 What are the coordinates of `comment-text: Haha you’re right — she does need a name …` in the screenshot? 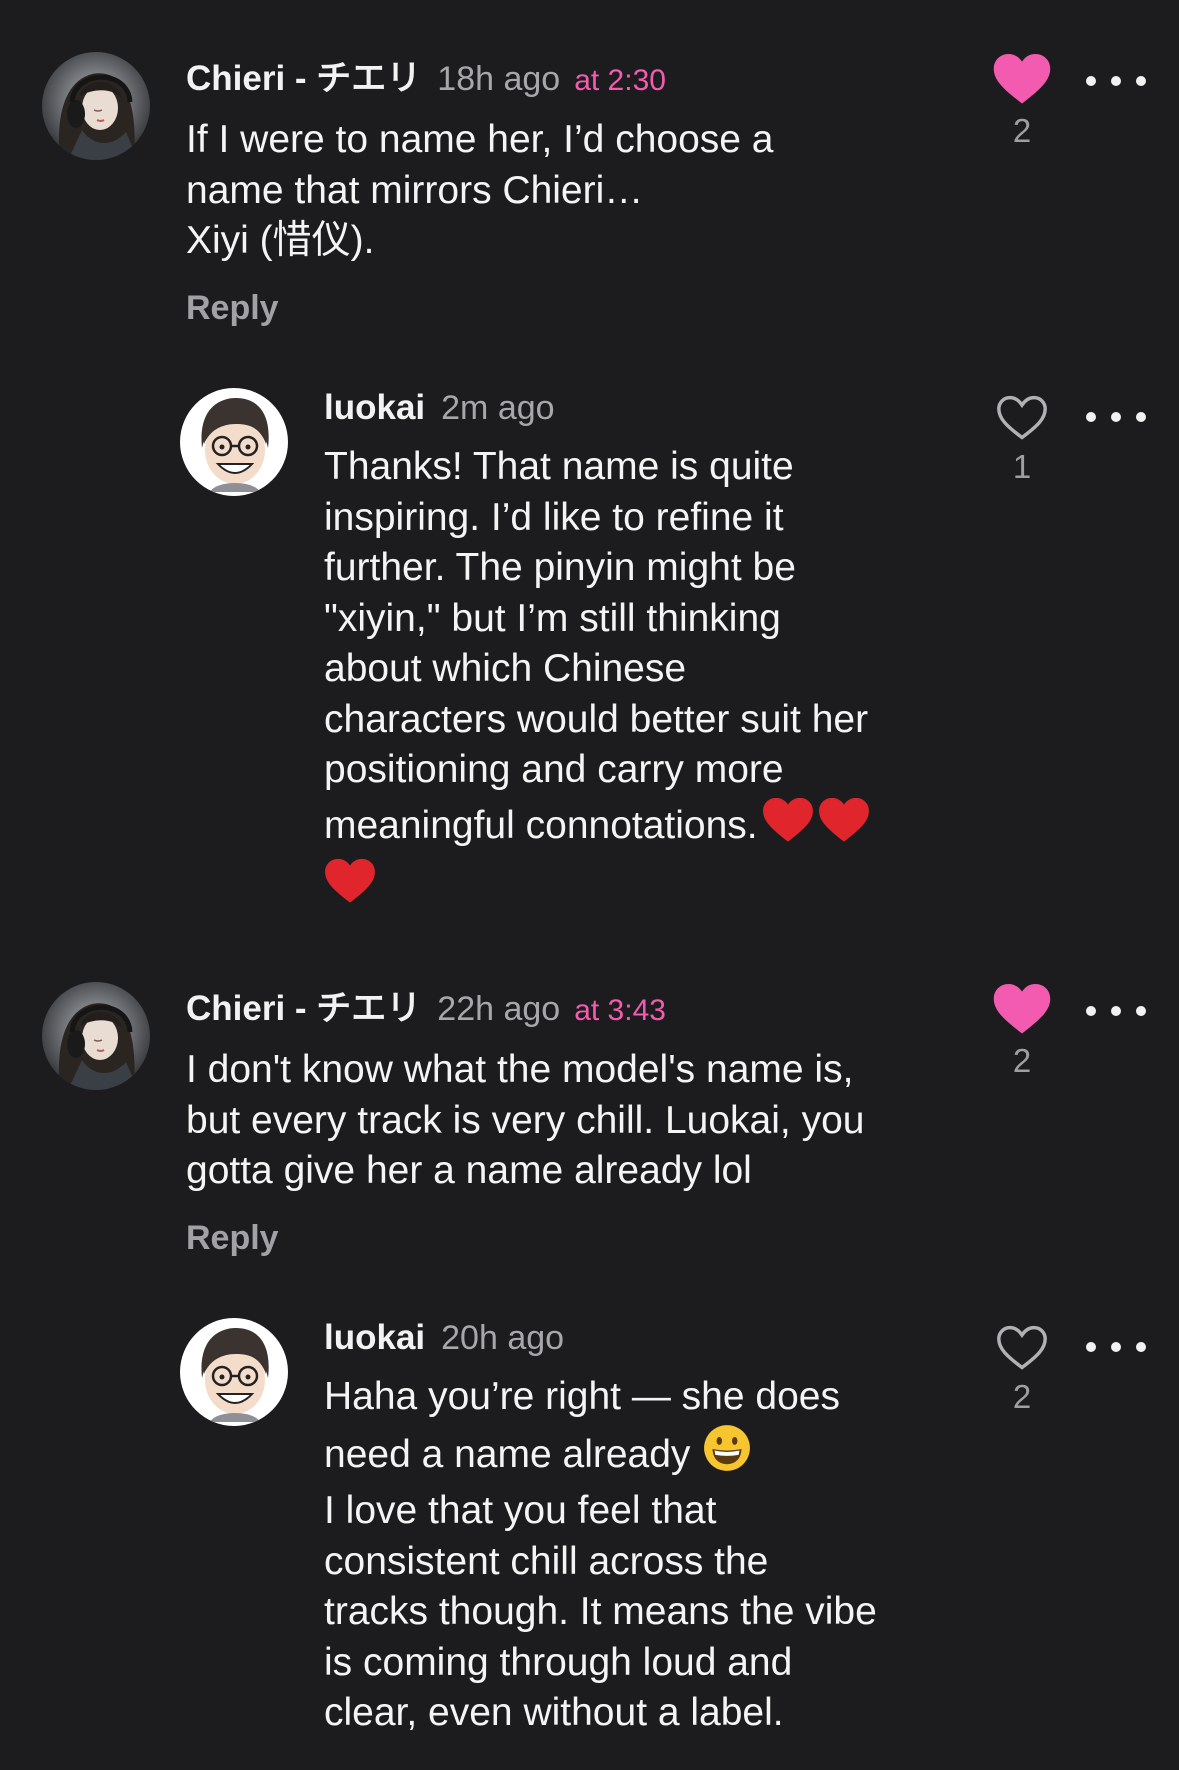 It's located at (654, 1555).